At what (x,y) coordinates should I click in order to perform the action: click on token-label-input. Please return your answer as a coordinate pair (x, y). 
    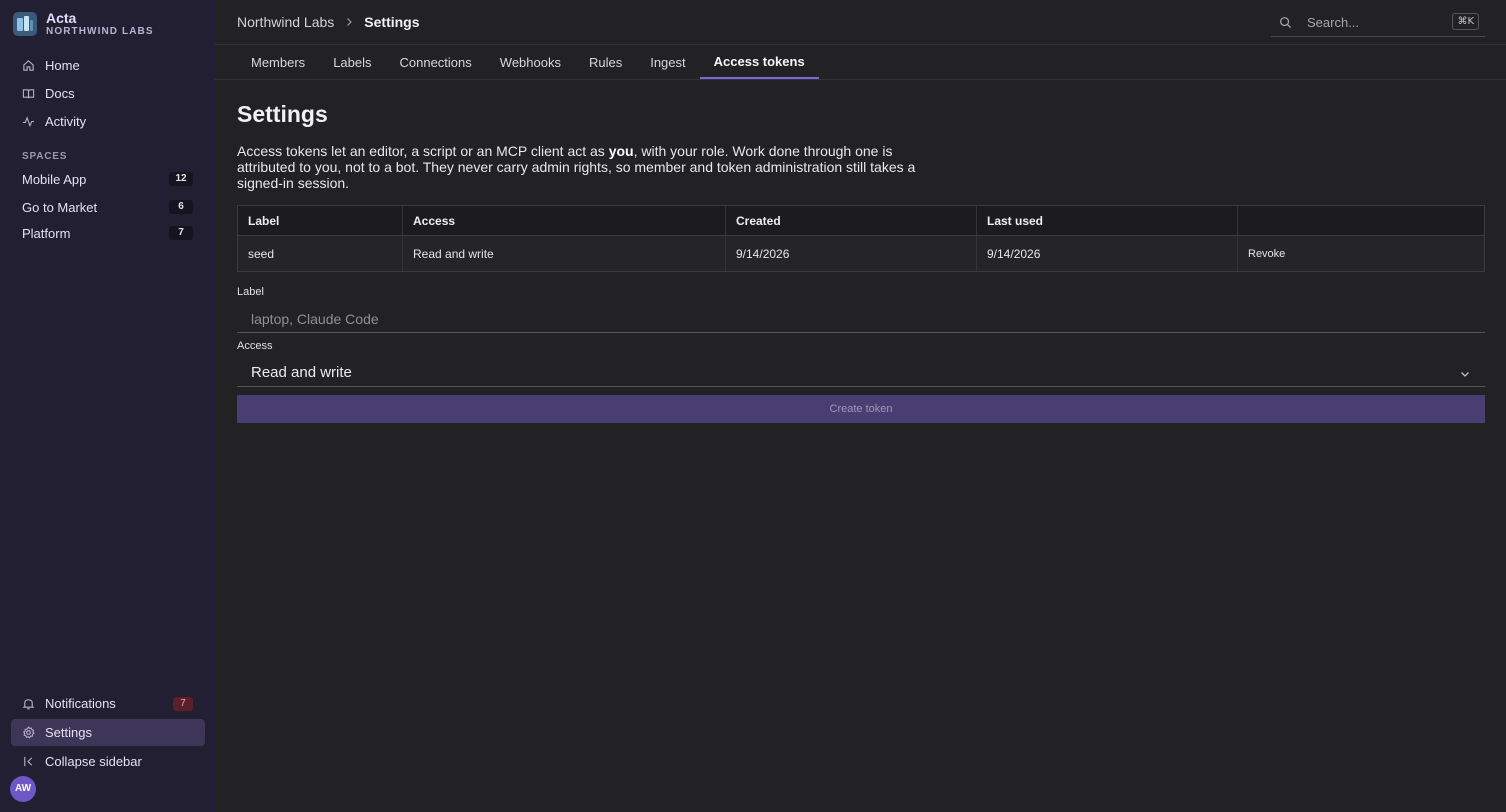
    Looking at the image, I should click on (851, 318).